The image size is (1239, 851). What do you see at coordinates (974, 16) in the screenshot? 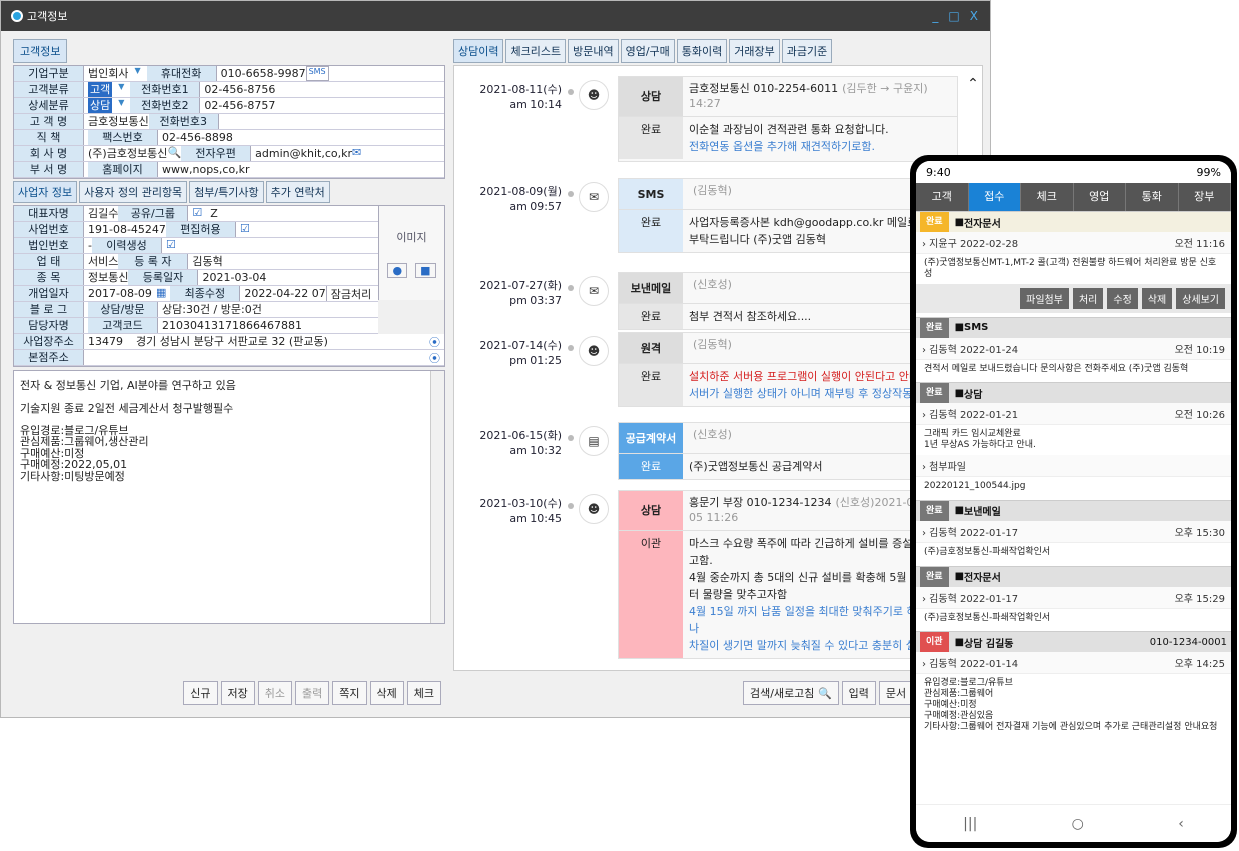
I see `close-button: X` at bounding box center [974, 16].